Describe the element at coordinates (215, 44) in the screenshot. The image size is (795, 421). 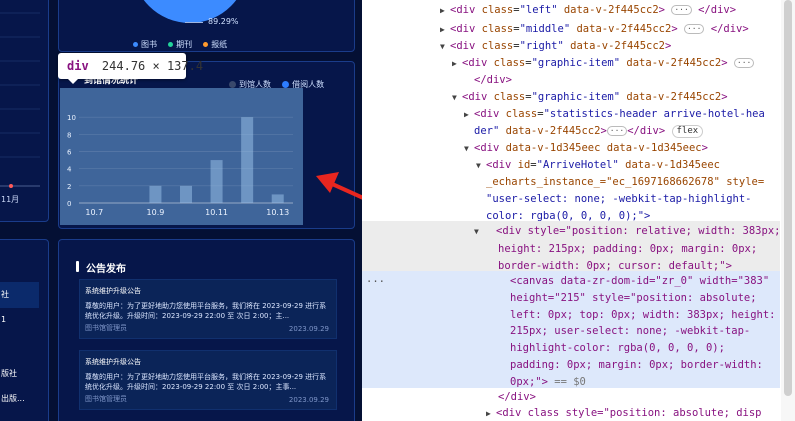
I see `legend-newspapers: 报纸` at that location.